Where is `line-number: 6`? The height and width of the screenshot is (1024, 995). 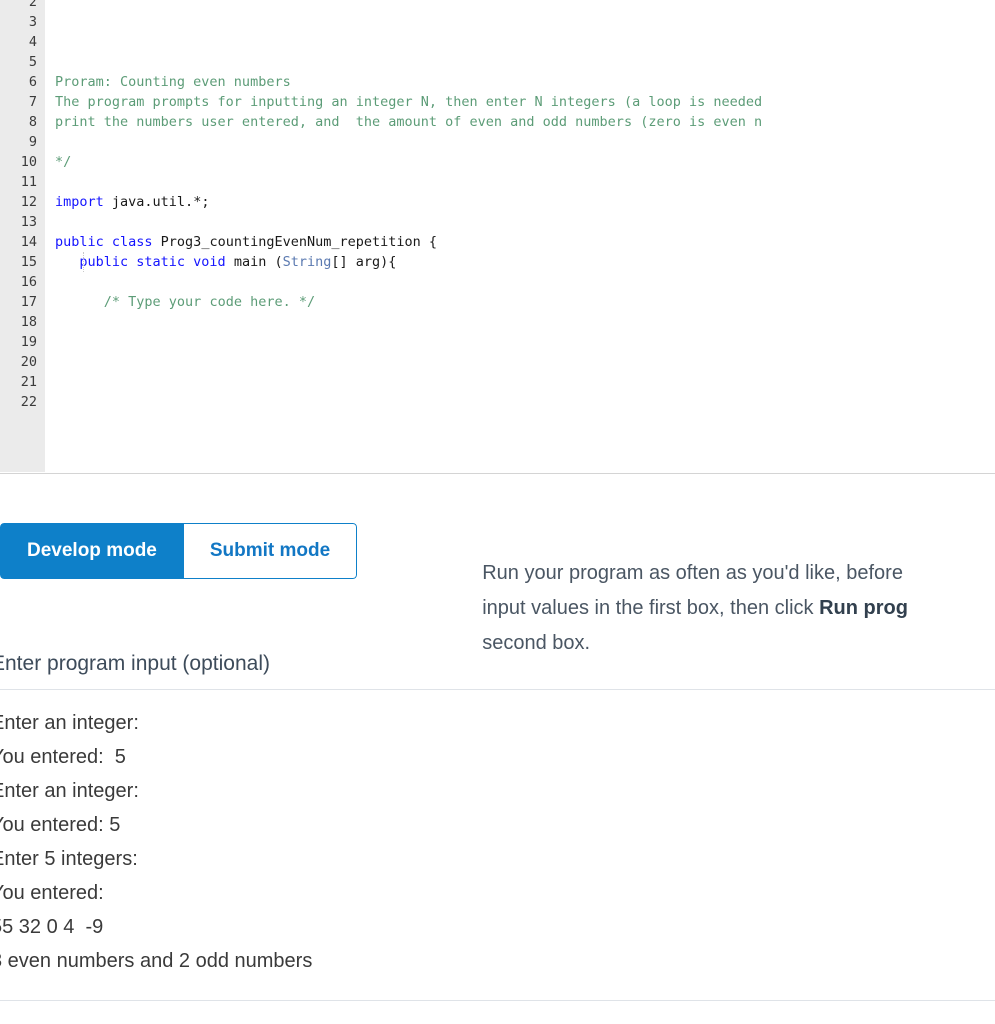
line-number: 6 is located at coordinates (32, 82).